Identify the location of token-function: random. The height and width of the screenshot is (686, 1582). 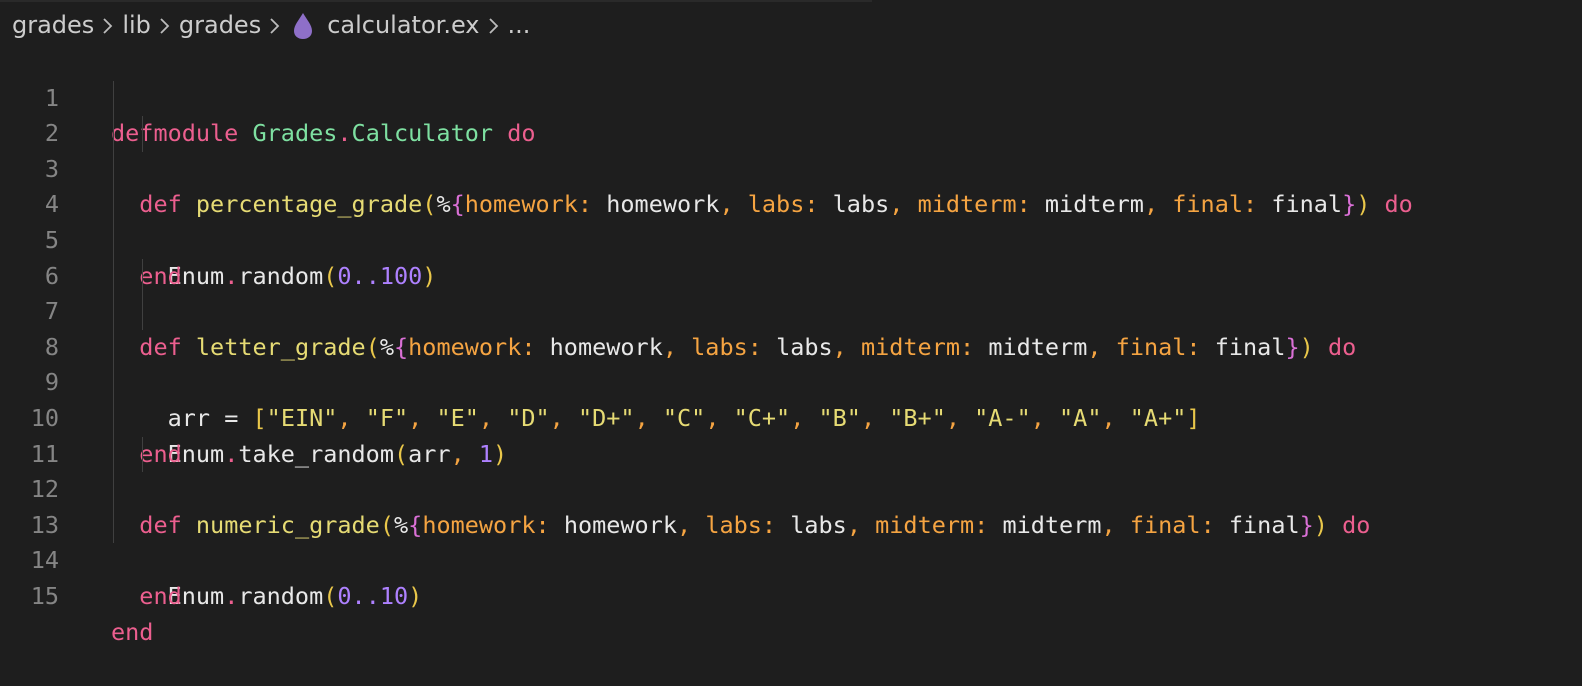
(281, 595).